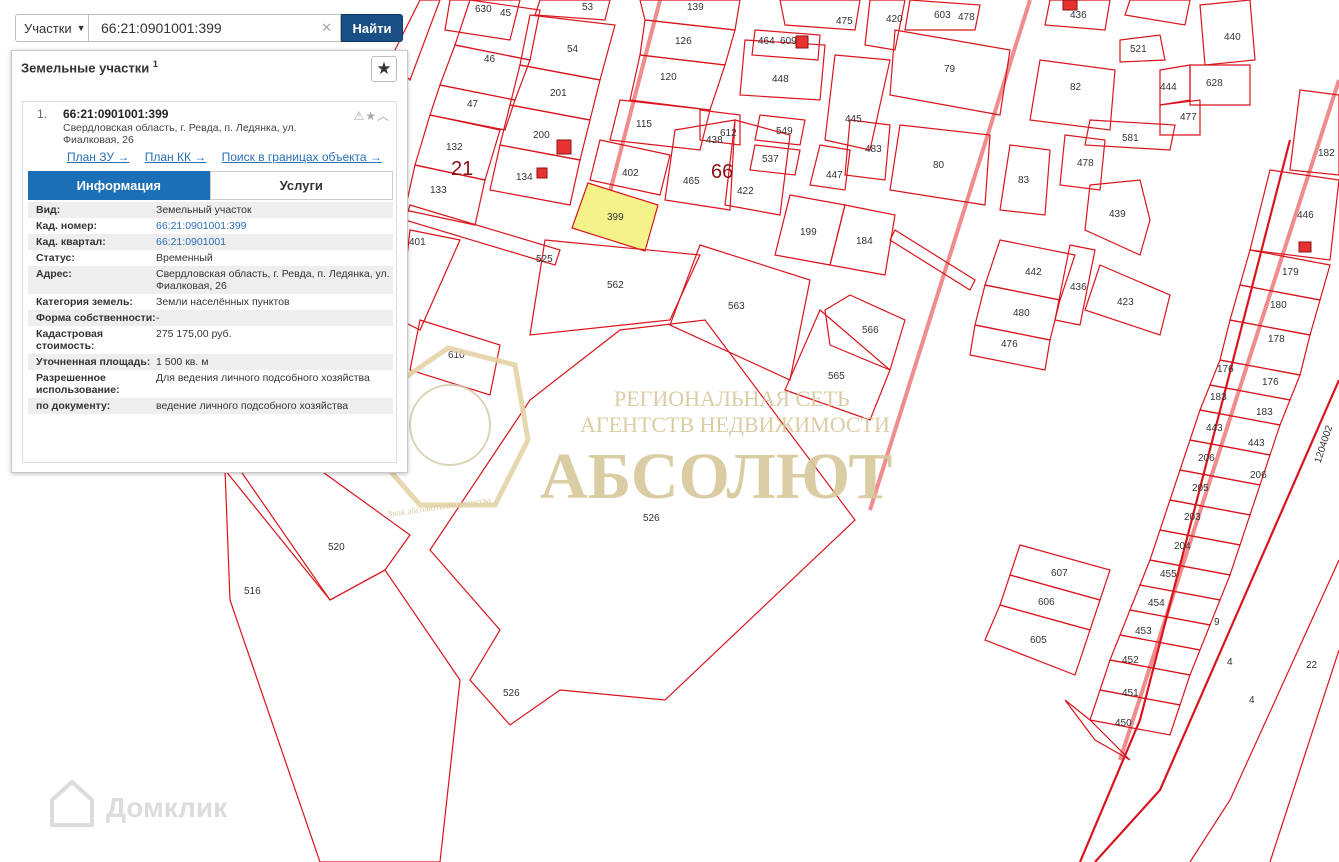  What do you see at coordinates (588, 7) in the screenshot?
I see `svg-text: 53` at bounding box center [588, 7].